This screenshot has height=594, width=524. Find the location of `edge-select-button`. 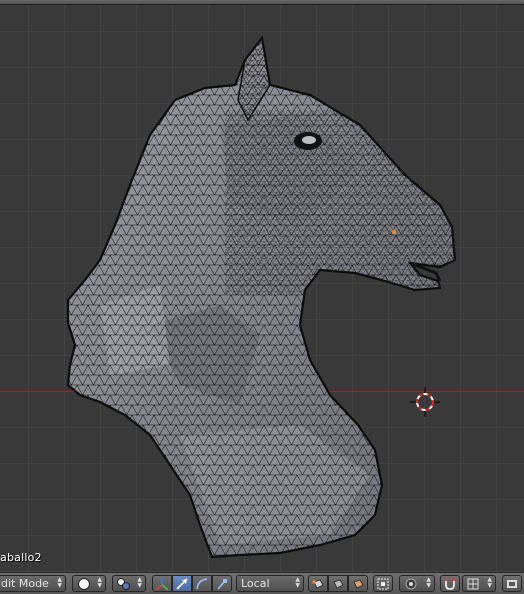

edge-select-button is located at coordinates (338, 583).